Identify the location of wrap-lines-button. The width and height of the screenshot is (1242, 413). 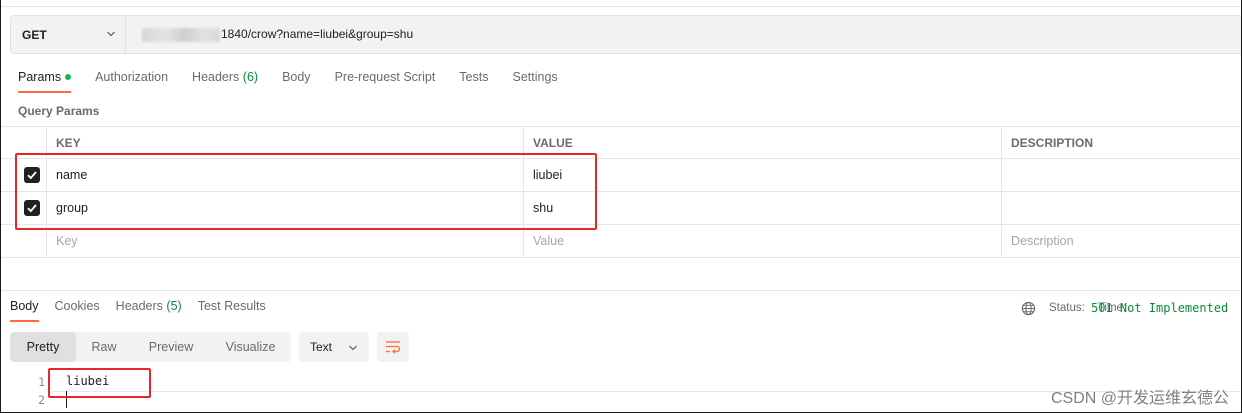
(393, 347).